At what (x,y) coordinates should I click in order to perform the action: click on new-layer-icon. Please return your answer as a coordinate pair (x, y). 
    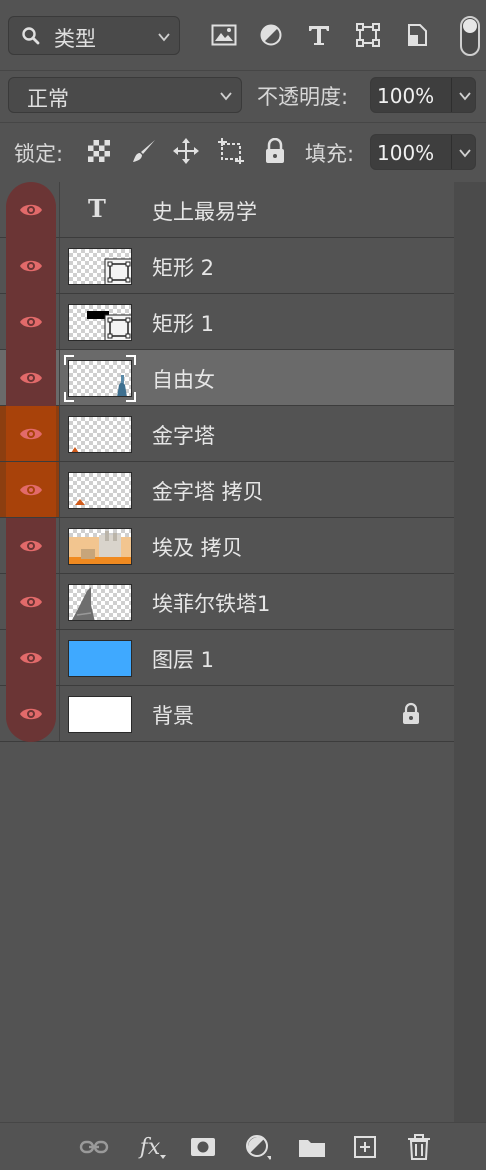
    Looking at the image, I should click on (365, 1147).